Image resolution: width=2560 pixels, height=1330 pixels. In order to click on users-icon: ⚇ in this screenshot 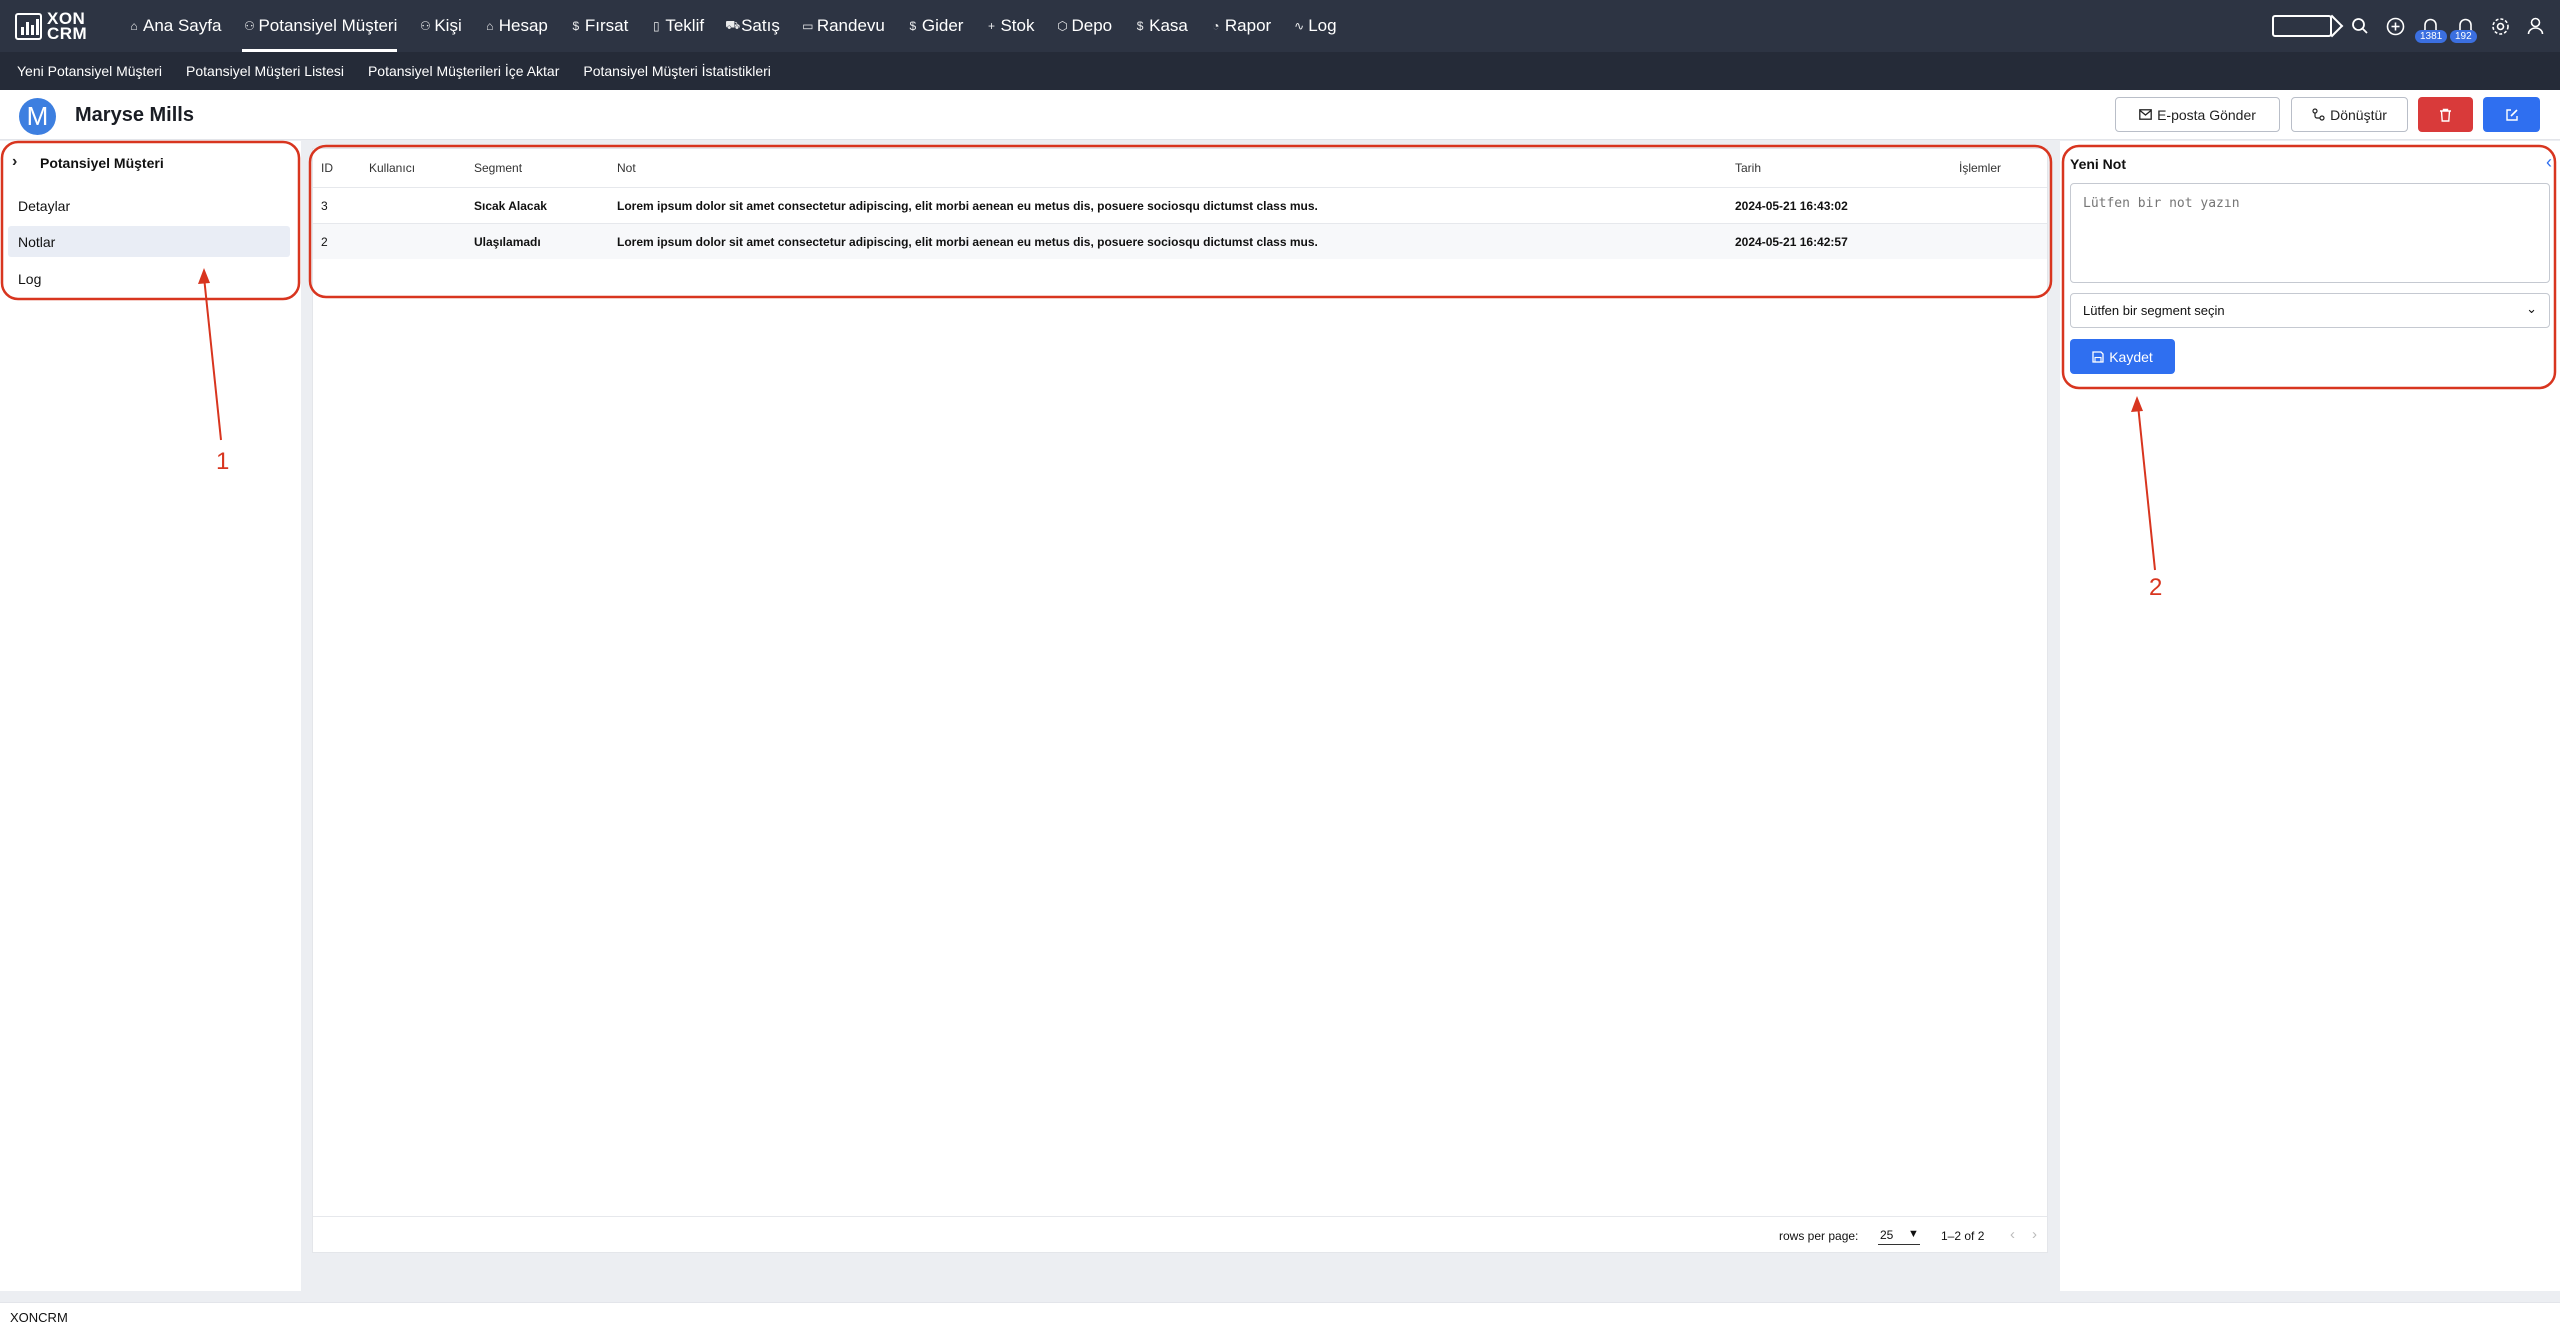, I will do `click(425, 26)`.